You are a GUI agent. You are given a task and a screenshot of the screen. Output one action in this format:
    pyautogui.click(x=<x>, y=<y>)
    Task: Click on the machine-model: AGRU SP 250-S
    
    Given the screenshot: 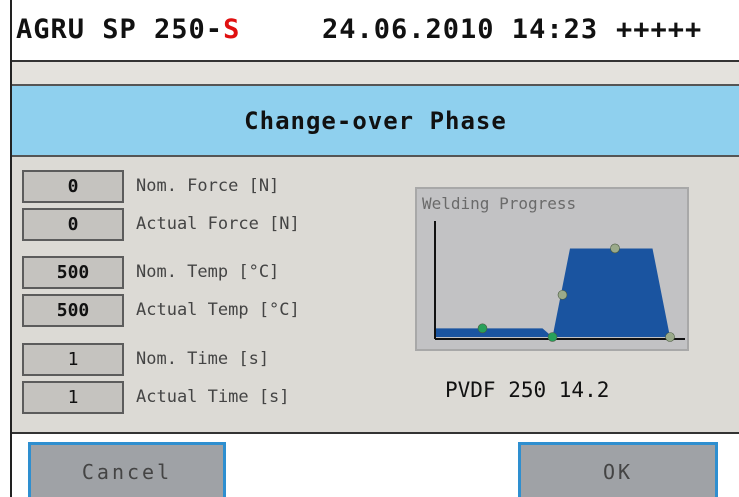 What is the action you would take?
    pyautogui.click(x=128, y=29)
    